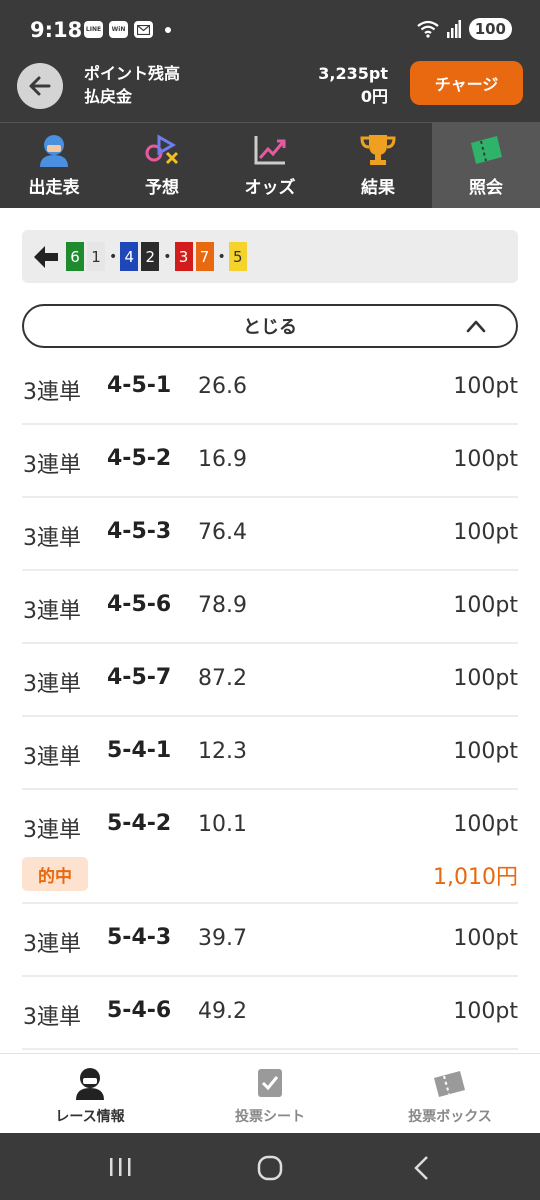 This screenshot has width=540, height=1200. Describe the element at coordinates (222, 938) in the screenshot. I see `bet-odds: 39.7` at that location.